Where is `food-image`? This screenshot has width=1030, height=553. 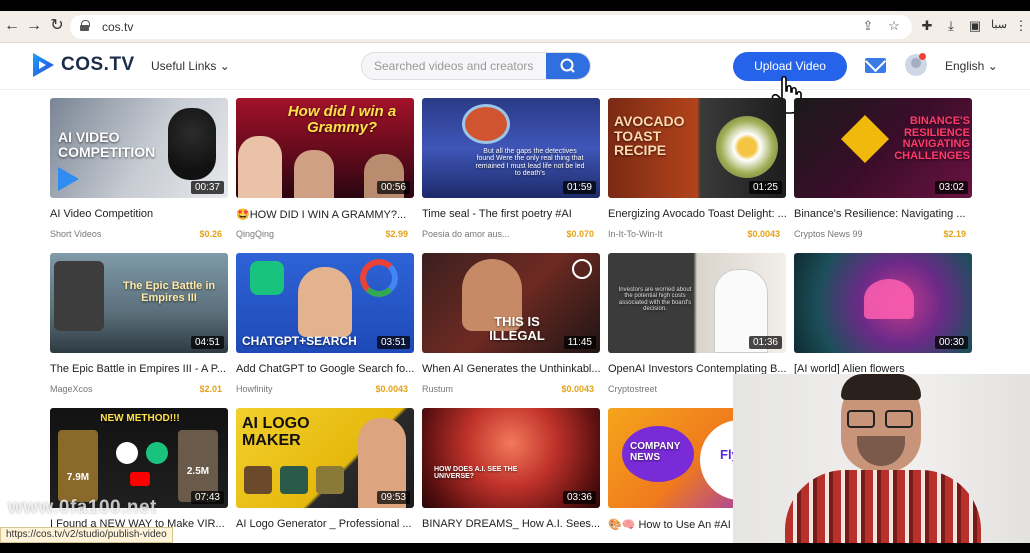 food-image is located at coordinates (747, 147).